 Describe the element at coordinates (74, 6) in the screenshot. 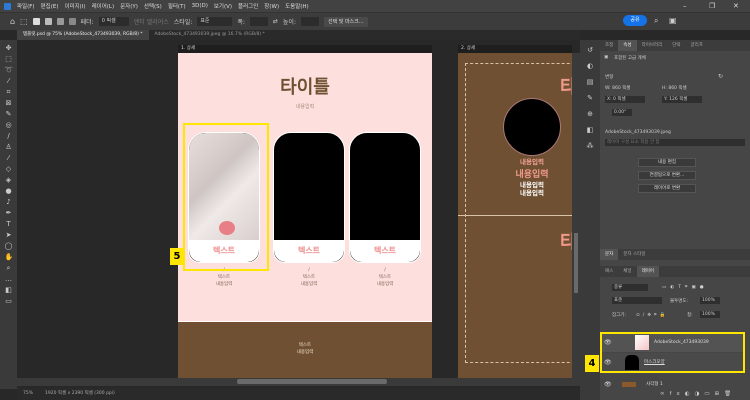

I see `menu-image: 이미지(I)` at that location.